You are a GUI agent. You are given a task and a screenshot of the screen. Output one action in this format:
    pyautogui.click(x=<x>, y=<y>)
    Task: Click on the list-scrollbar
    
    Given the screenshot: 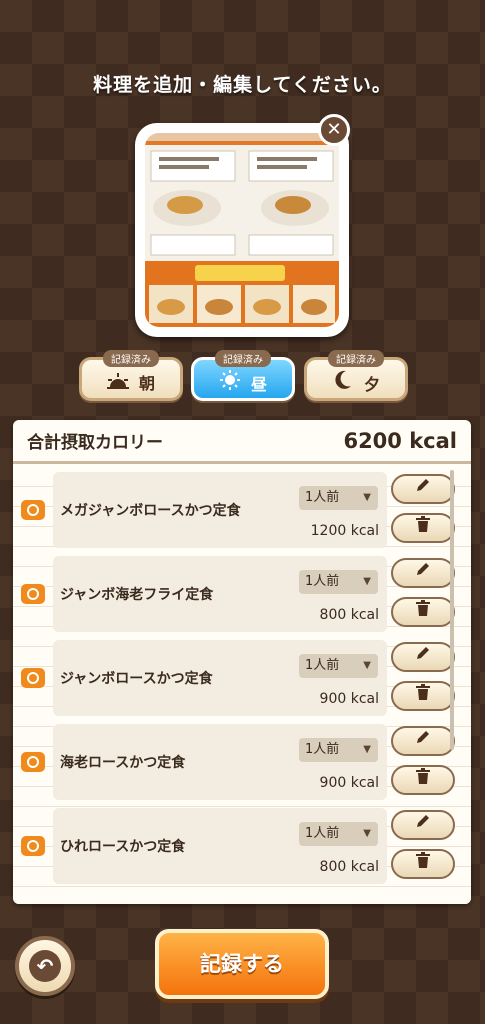 What is the action you would take?
    pyautogui.click(x=452, y=610)
    